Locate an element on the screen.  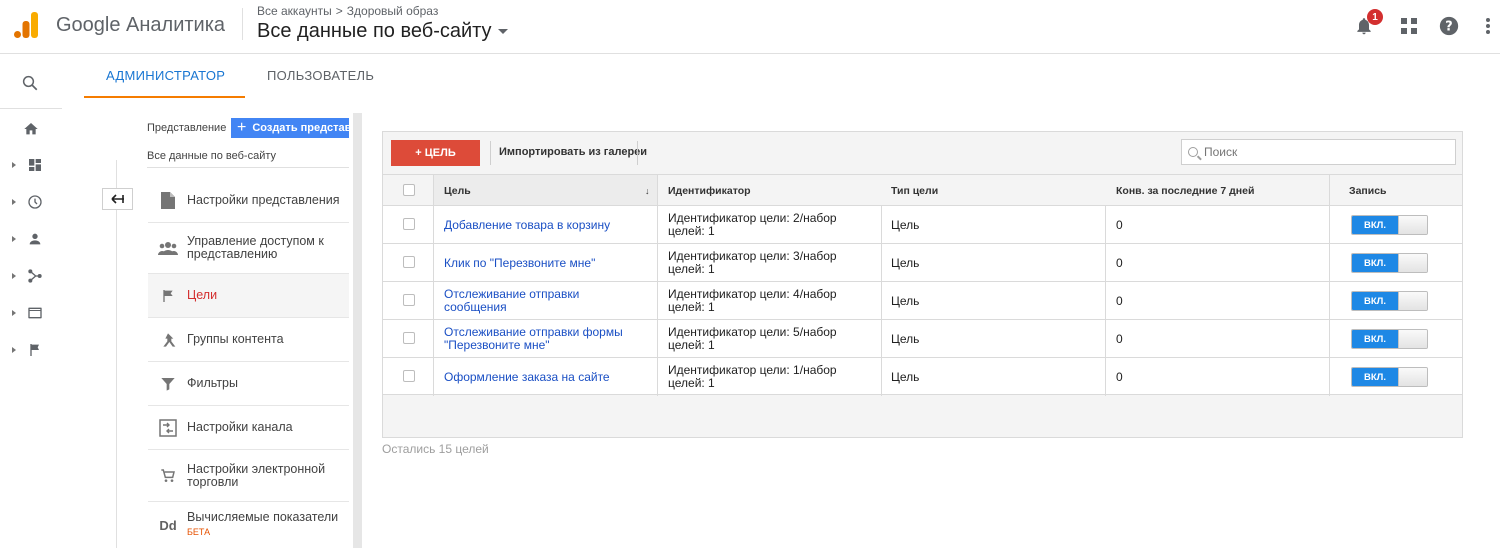
add-goal-button: + ЦЕЛЬ is located at coordinates (435, 153).